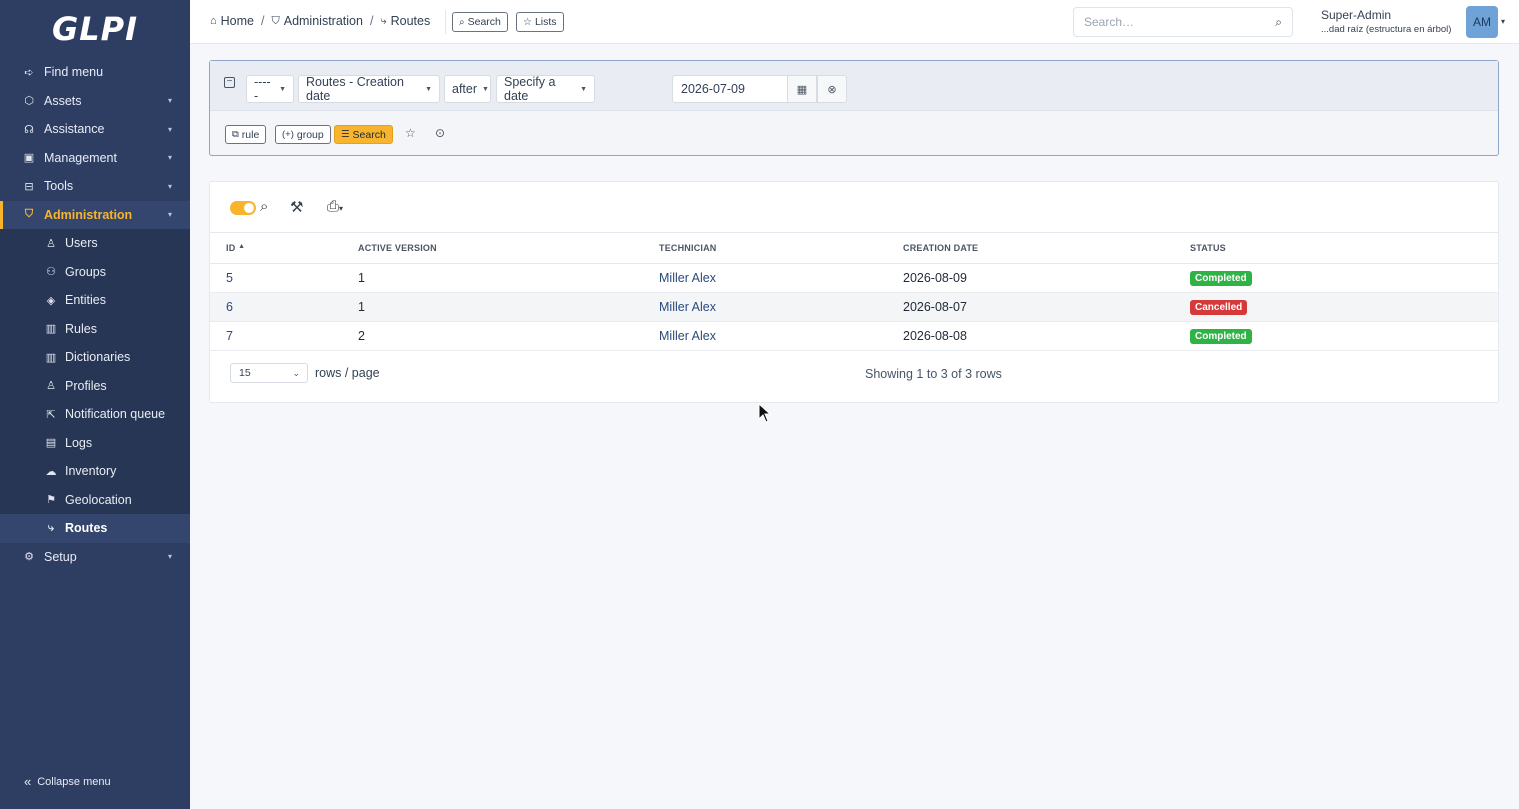 The width and height of the screenshot is (1519, 809). I want to click on sidebar-item-rules: ▥ Rules, so click(95, 329).